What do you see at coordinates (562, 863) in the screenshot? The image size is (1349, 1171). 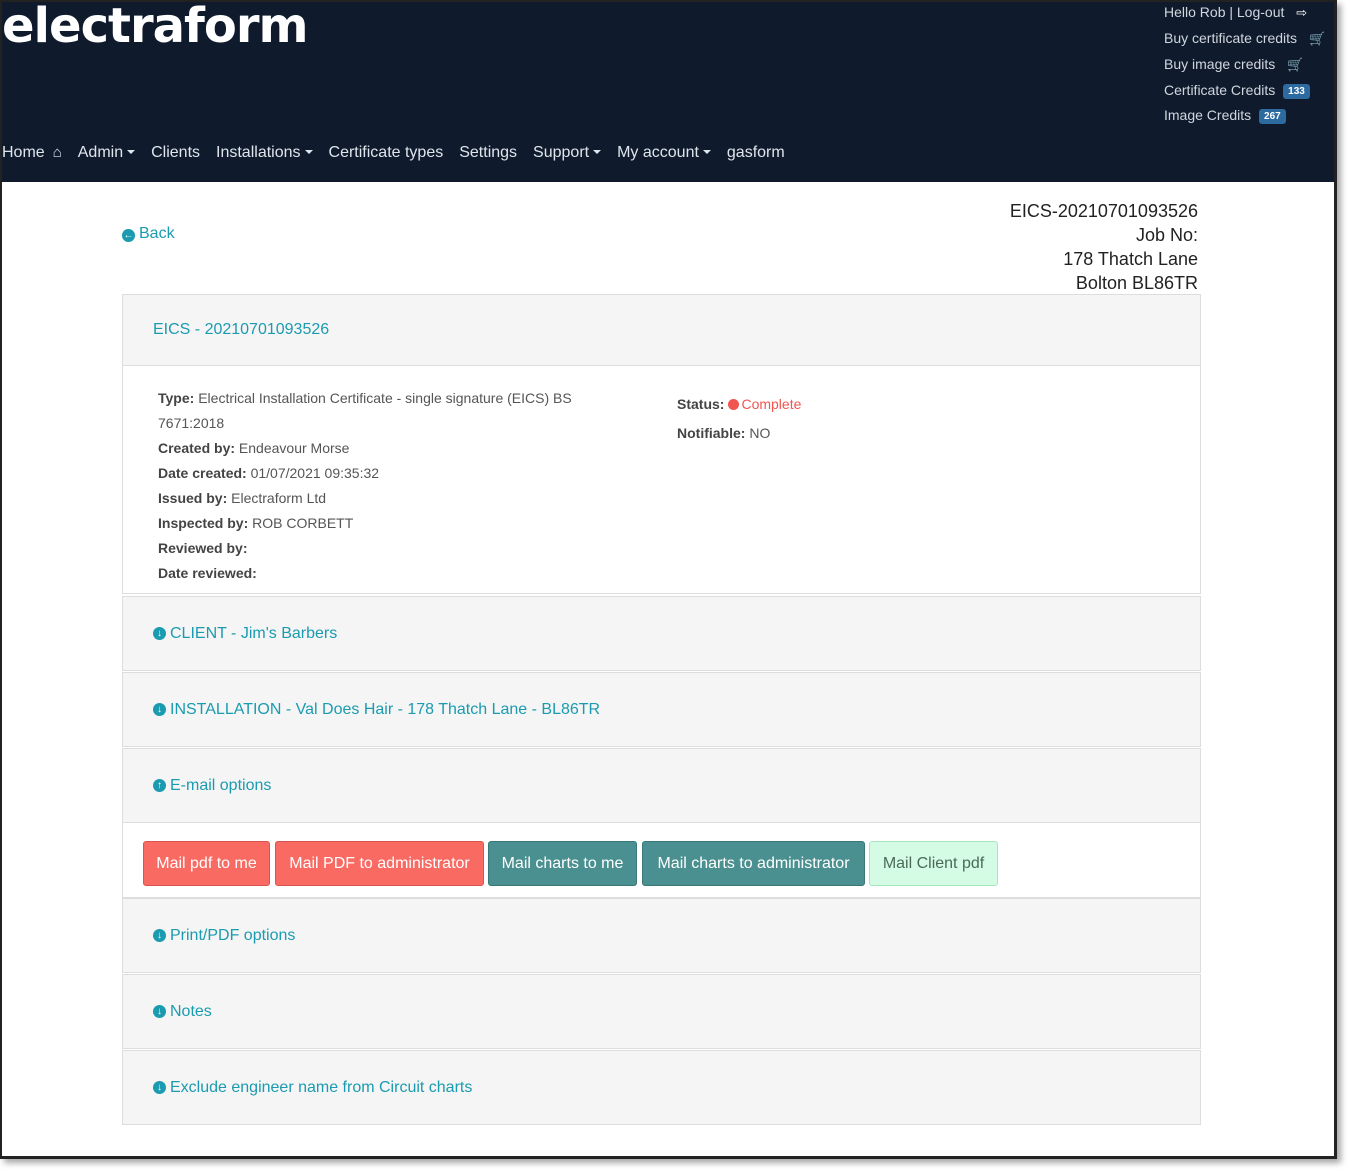 I see `mail-charts-to-me-button: Mail charts to me` at bounding box center [562, 863].